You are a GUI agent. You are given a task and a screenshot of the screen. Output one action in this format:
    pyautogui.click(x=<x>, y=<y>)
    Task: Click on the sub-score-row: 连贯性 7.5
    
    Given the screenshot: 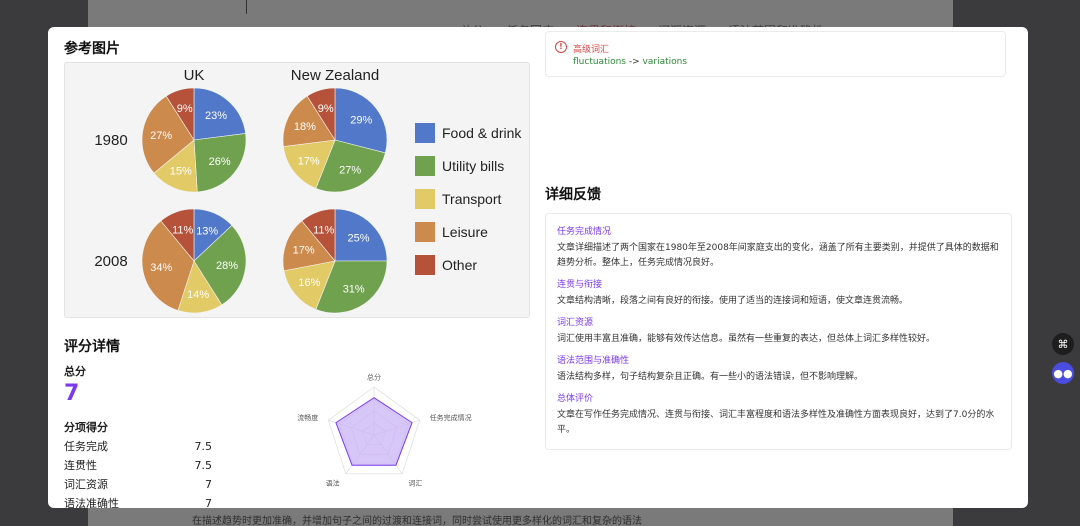 What is the action you would take?
    pyautogui.click(x=138, y=467)
    